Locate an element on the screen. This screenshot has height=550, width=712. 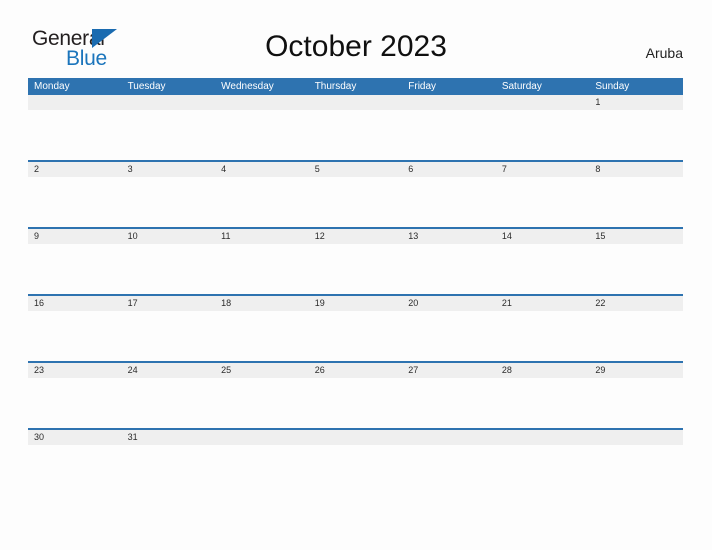
page-header: General Blue October 2023 Aruba is located at coordinates (356, 39).